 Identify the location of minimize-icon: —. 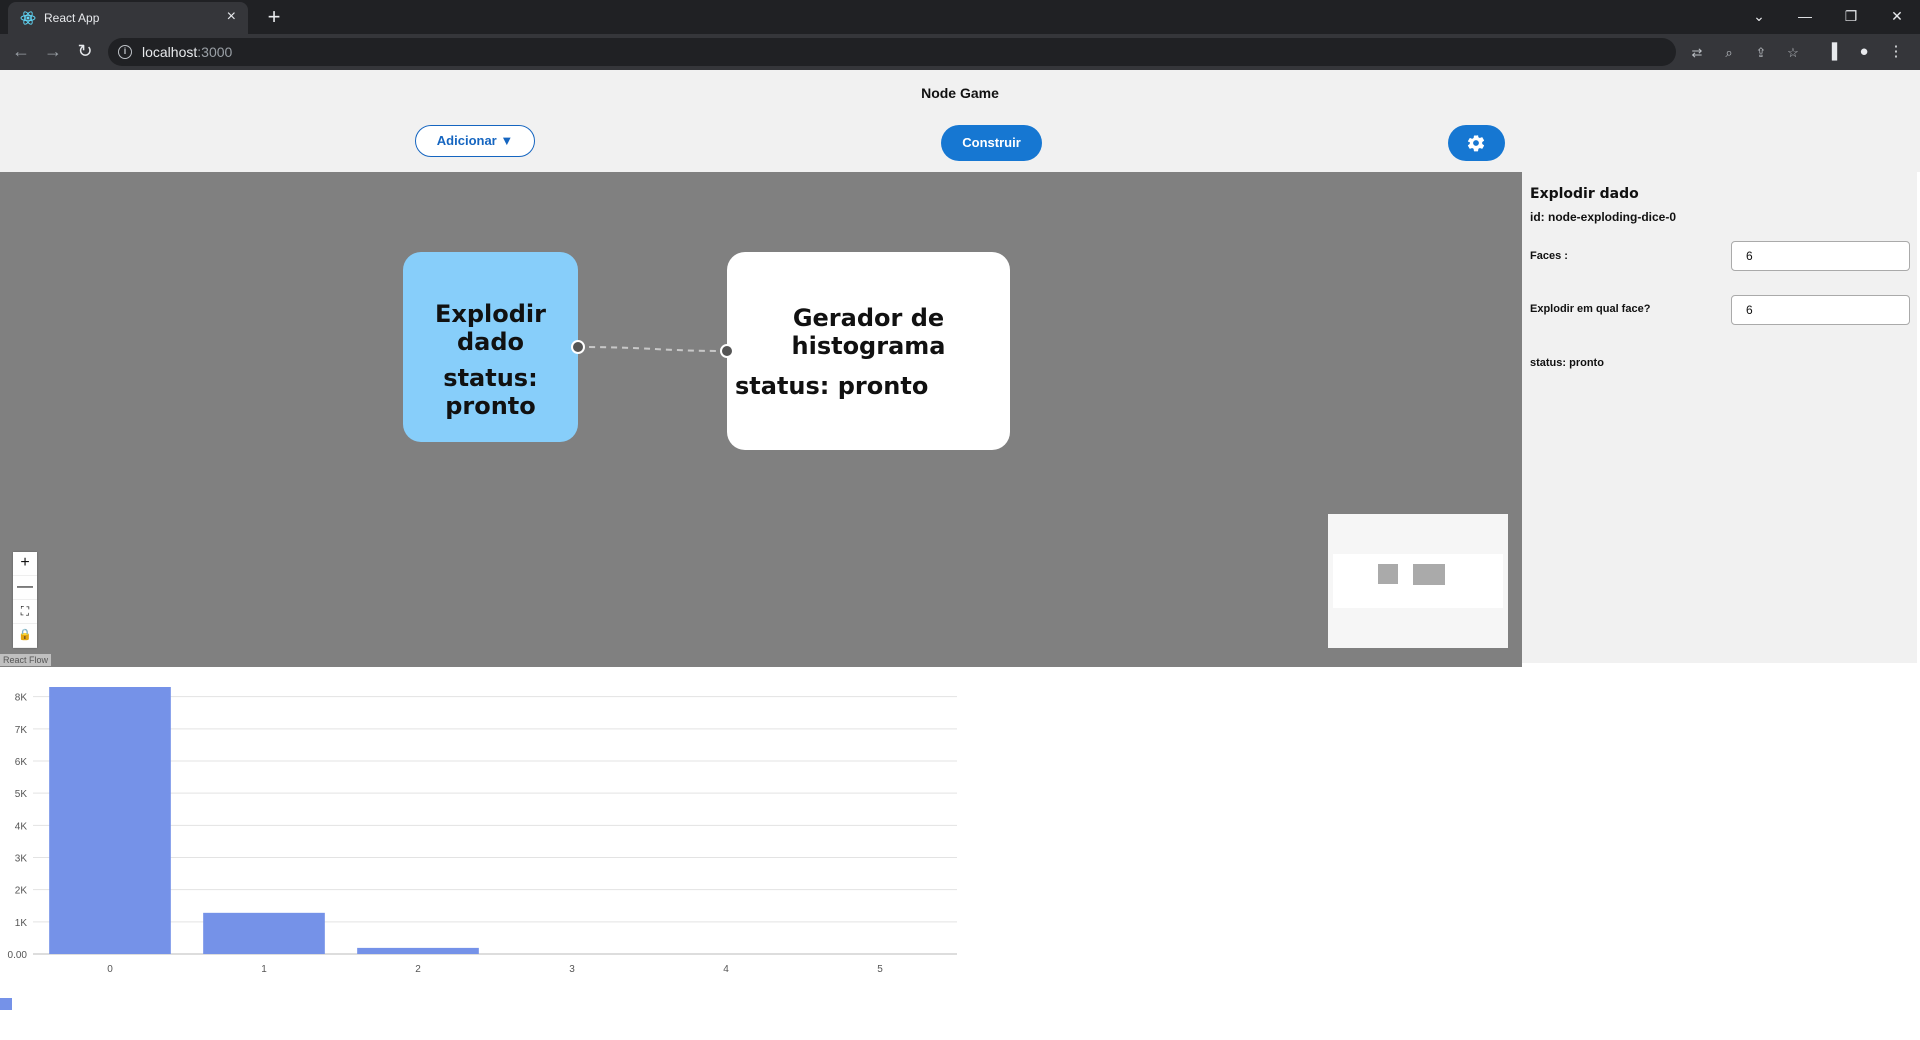
(1805, 17).